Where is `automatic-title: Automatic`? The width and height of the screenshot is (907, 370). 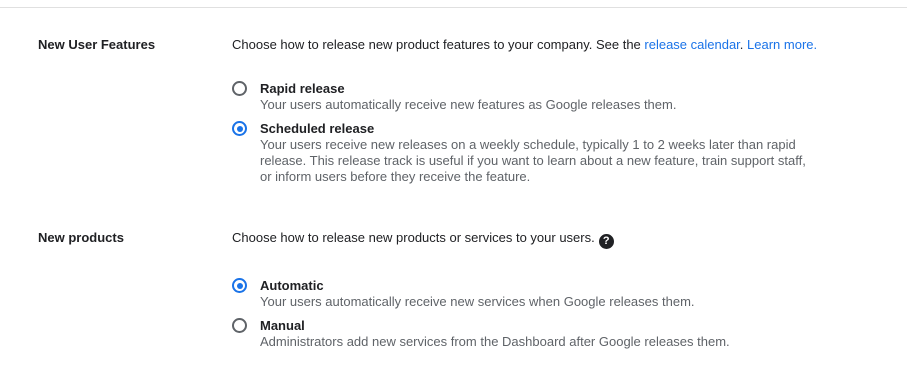 automatic-title: Automatic is located at coordinates (292, 285).